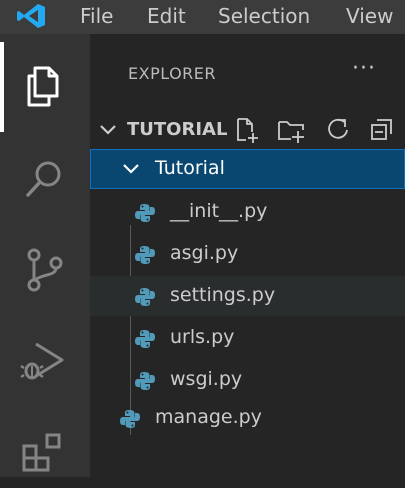 The image size is (405, 488). Describe the element at coordinates (166, 16) in the screenshot. I see `menu-edit: Edit` at that location.